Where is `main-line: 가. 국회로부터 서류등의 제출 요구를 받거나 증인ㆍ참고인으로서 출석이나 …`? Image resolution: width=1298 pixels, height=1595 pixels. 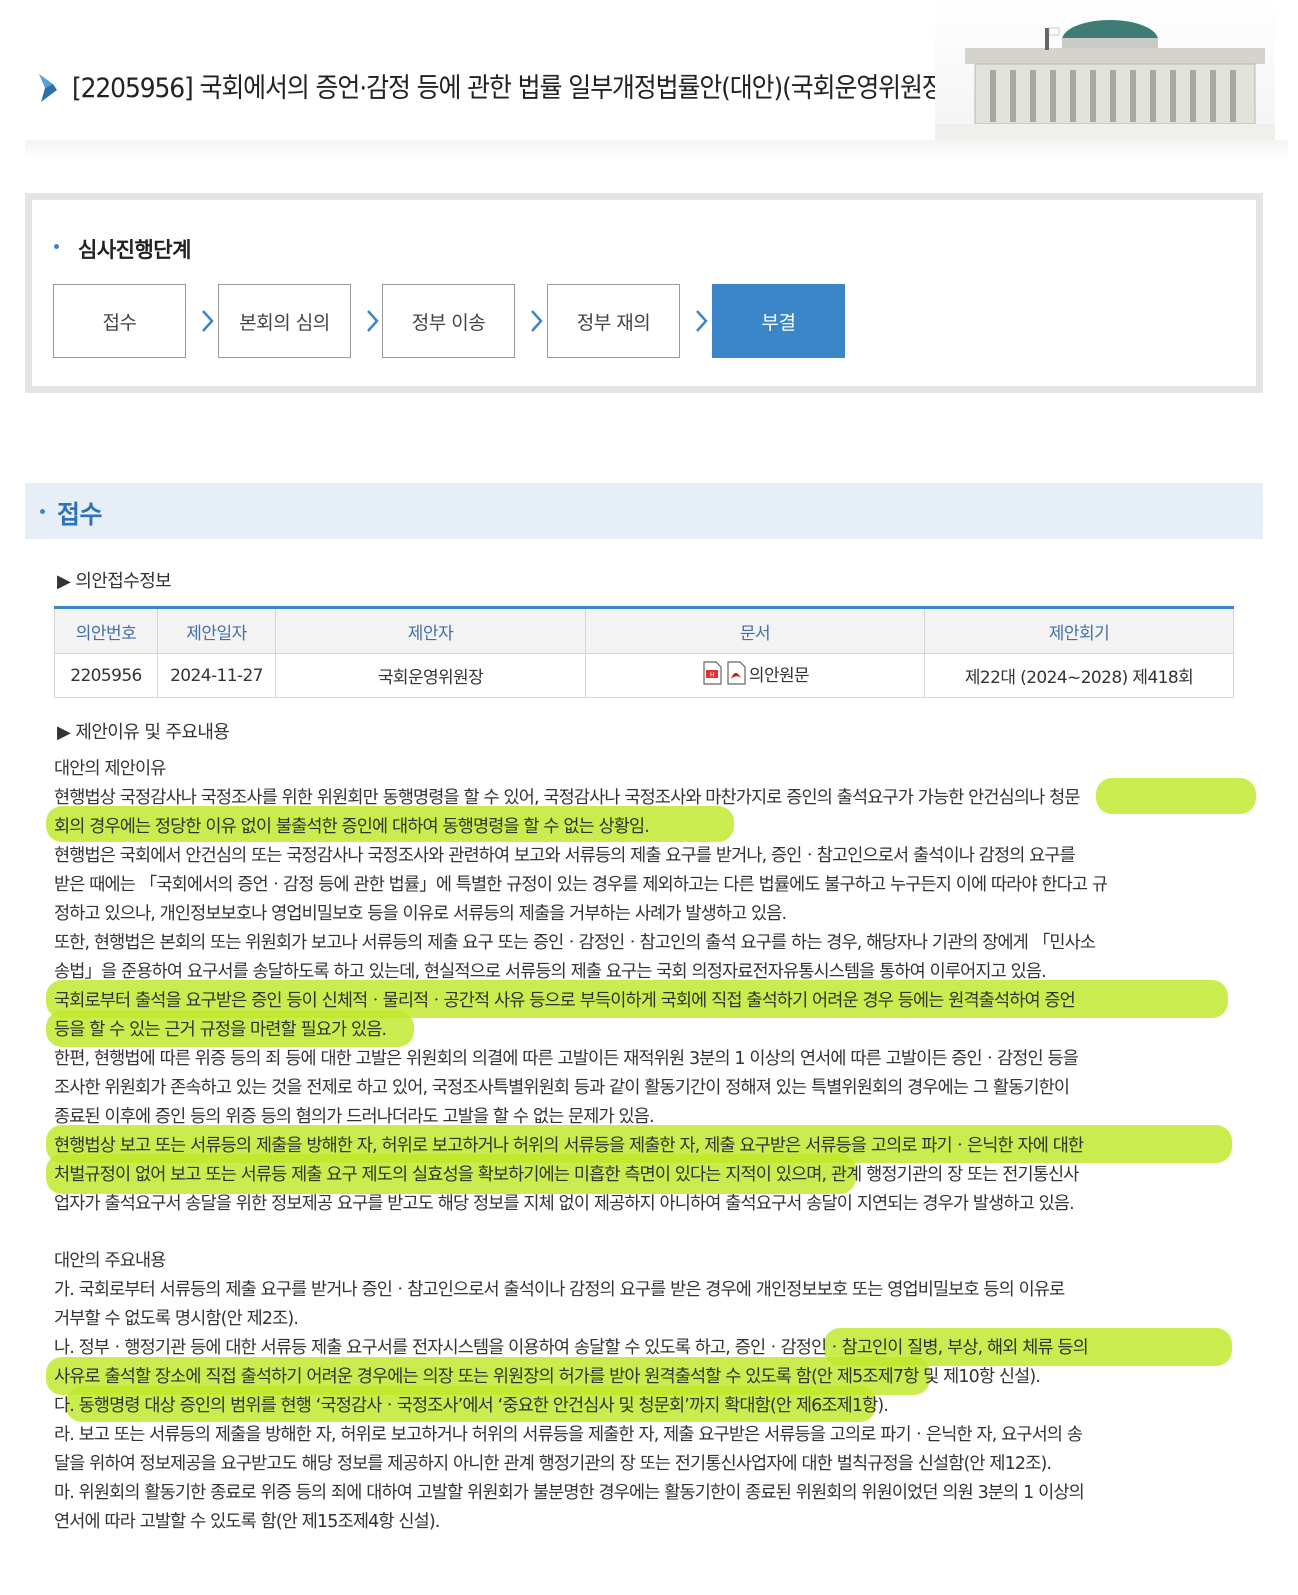 main-line: 가. 국회로부터 서류등의 제출 요구를 받거나 증인ㆍ참고인으로서 출석이나 … is located at coordinates (559, 1290).